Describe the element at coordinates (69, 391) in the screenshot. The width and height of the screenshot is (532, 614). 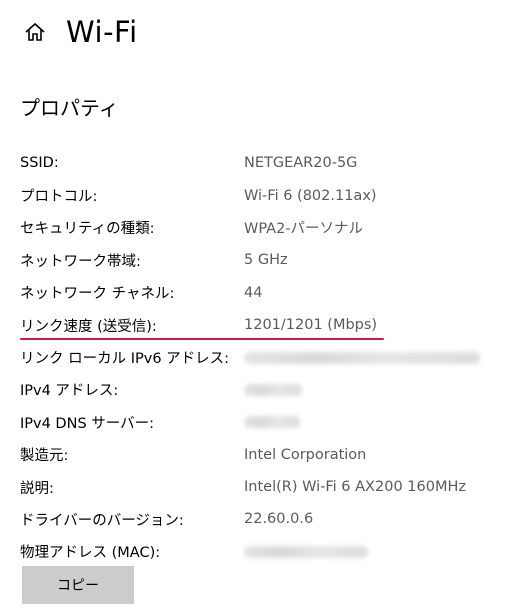
I see `property-label: IPv4 アドレス:` at that location.